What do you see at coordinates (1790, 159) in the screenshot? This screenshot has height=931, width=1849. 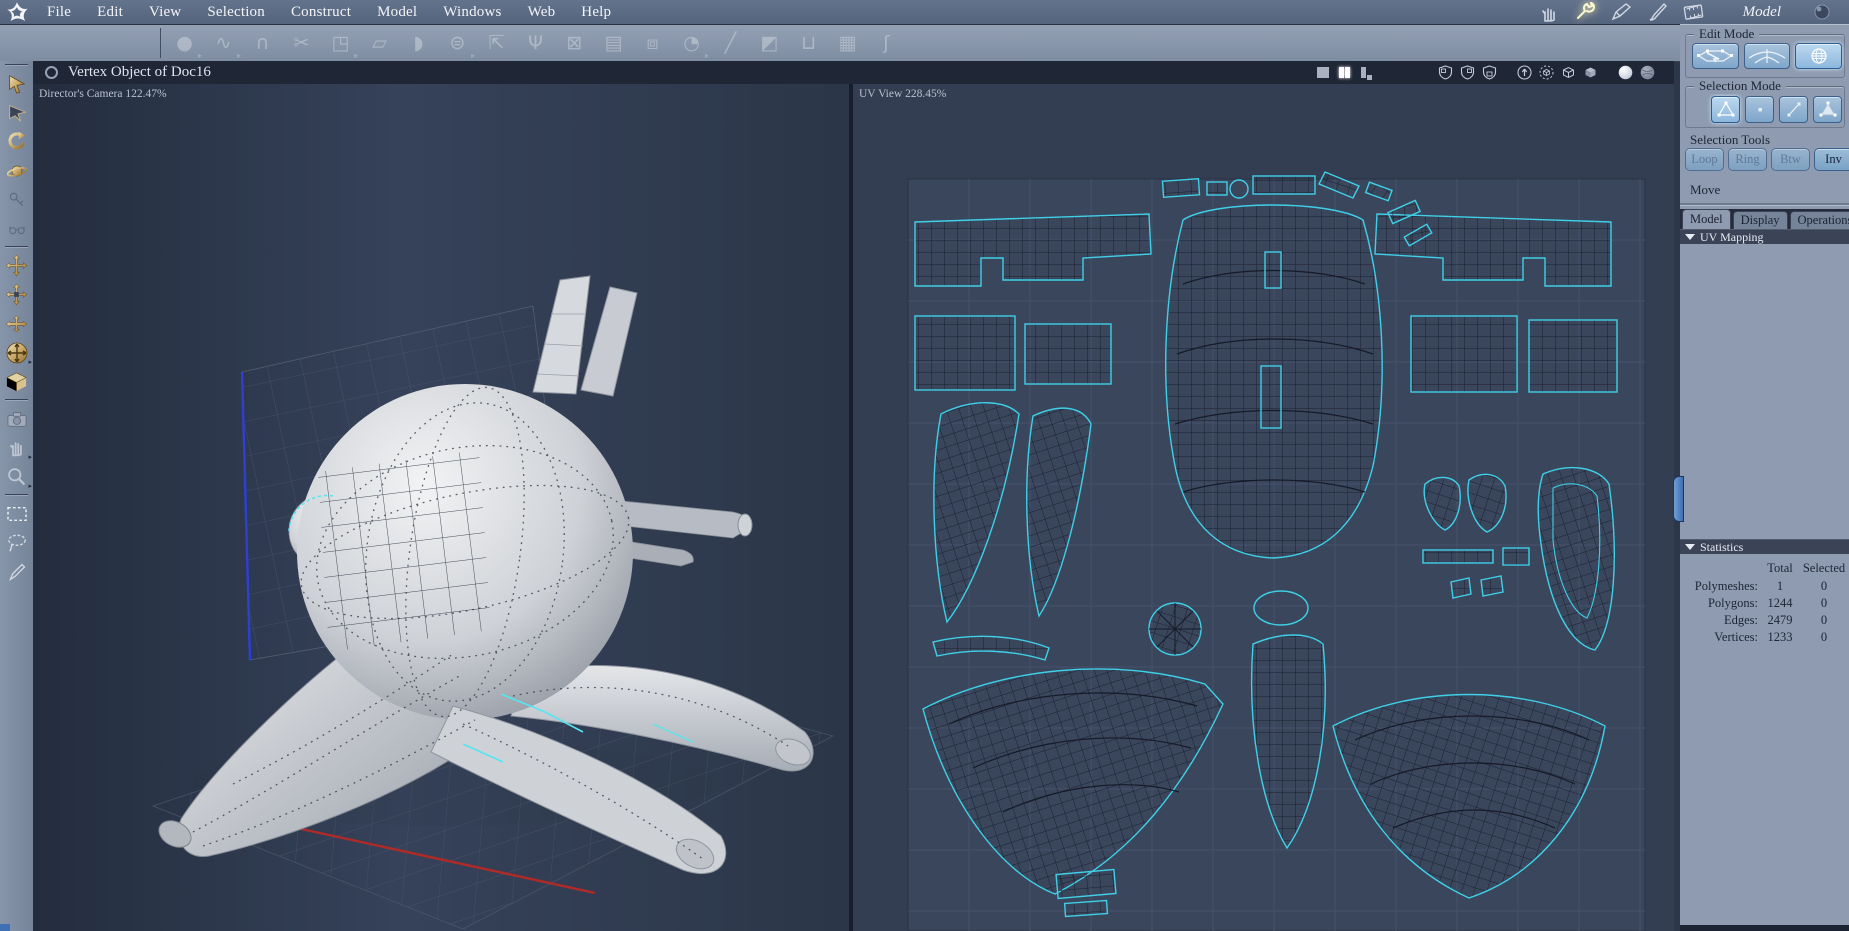 I see `between-button: Btw` at bounding box center [1790, 159].